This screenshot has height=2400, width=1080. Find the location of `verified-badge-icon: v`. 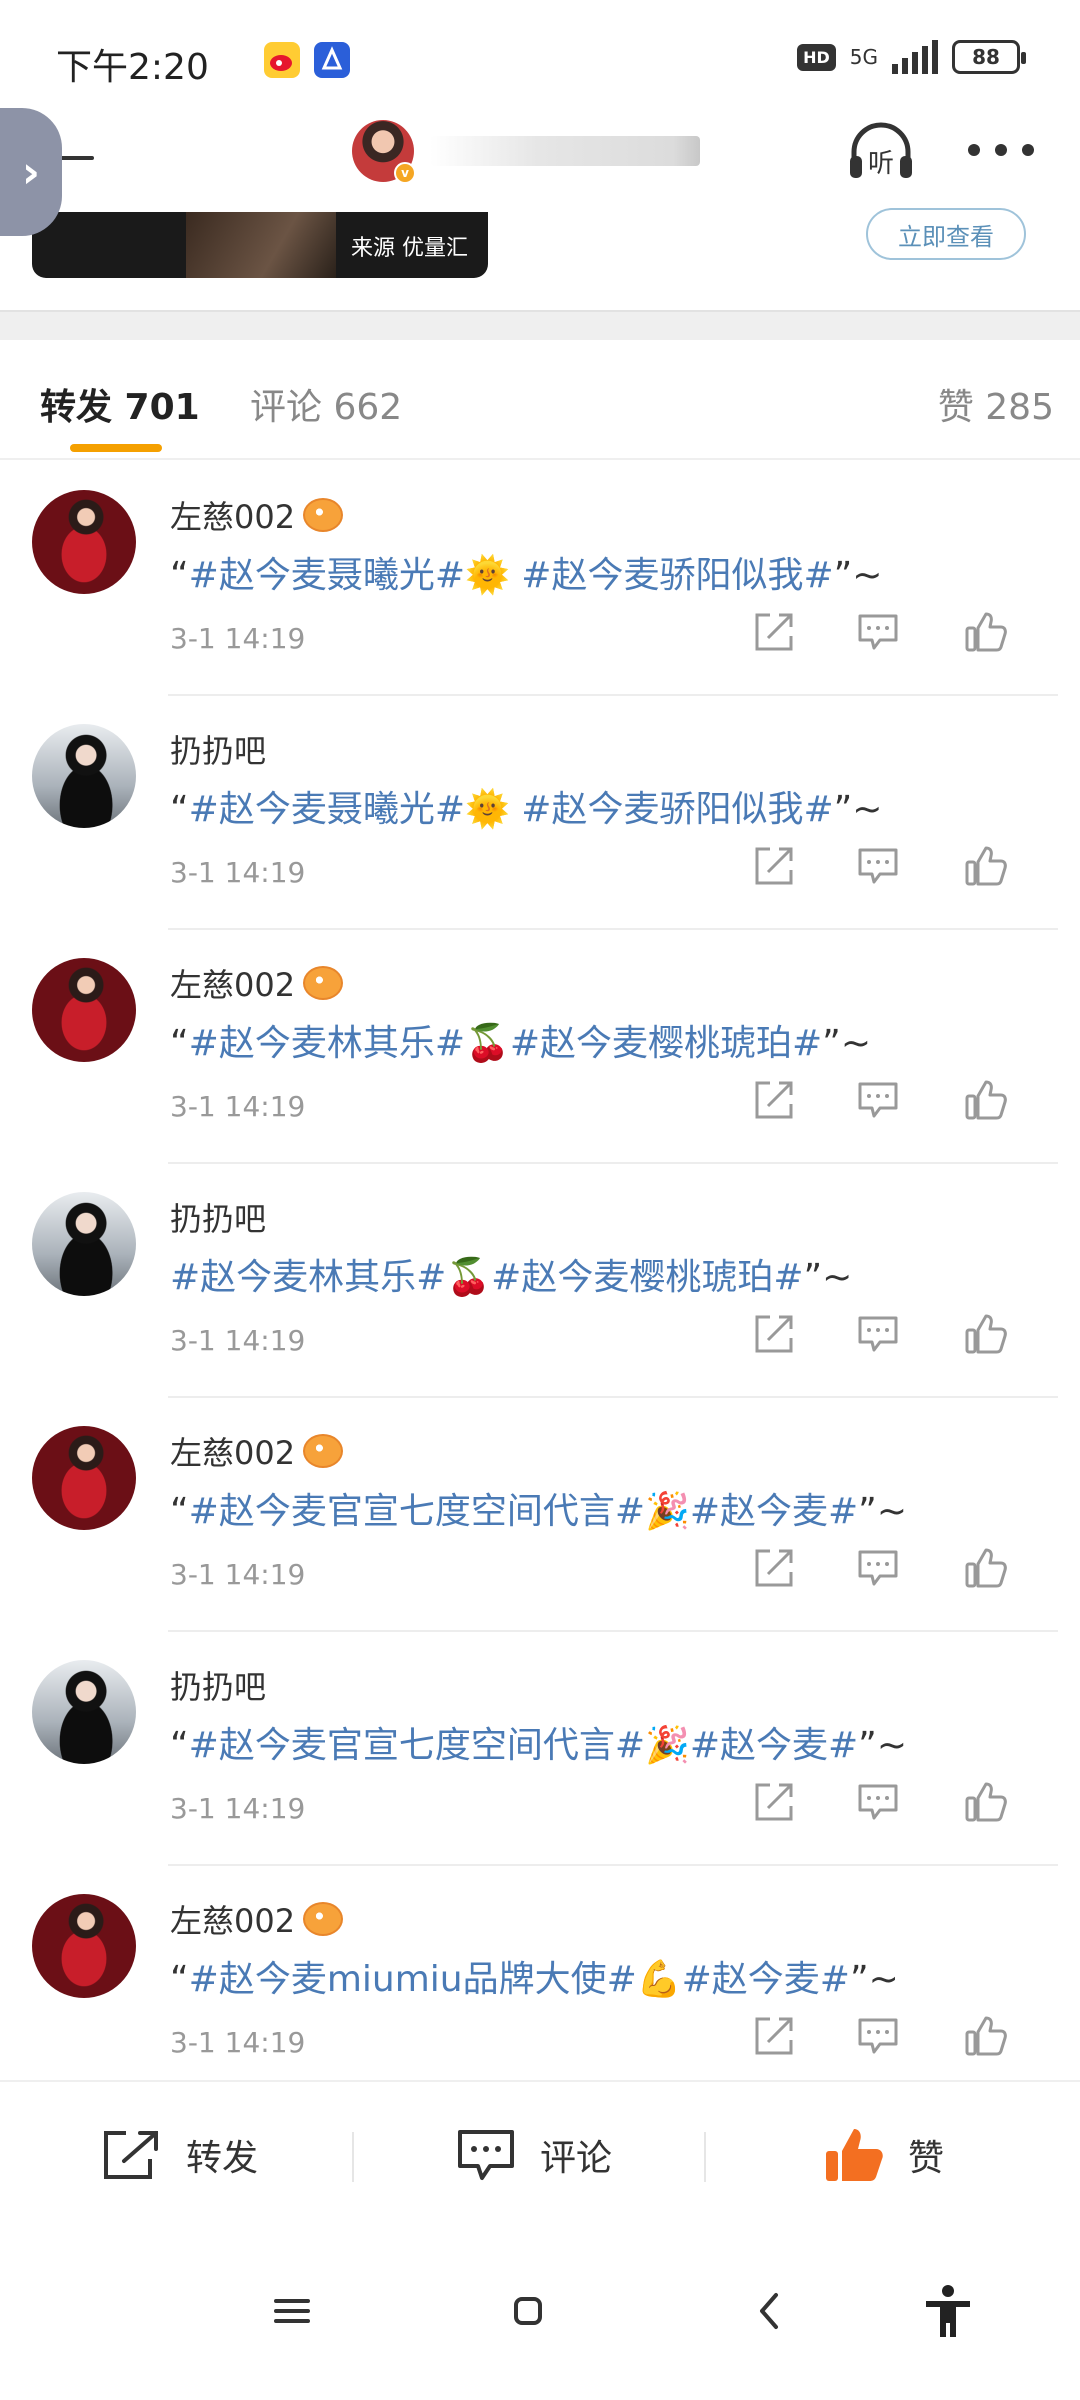

verified-badge-icon: v is located at coordinates (405, 173).